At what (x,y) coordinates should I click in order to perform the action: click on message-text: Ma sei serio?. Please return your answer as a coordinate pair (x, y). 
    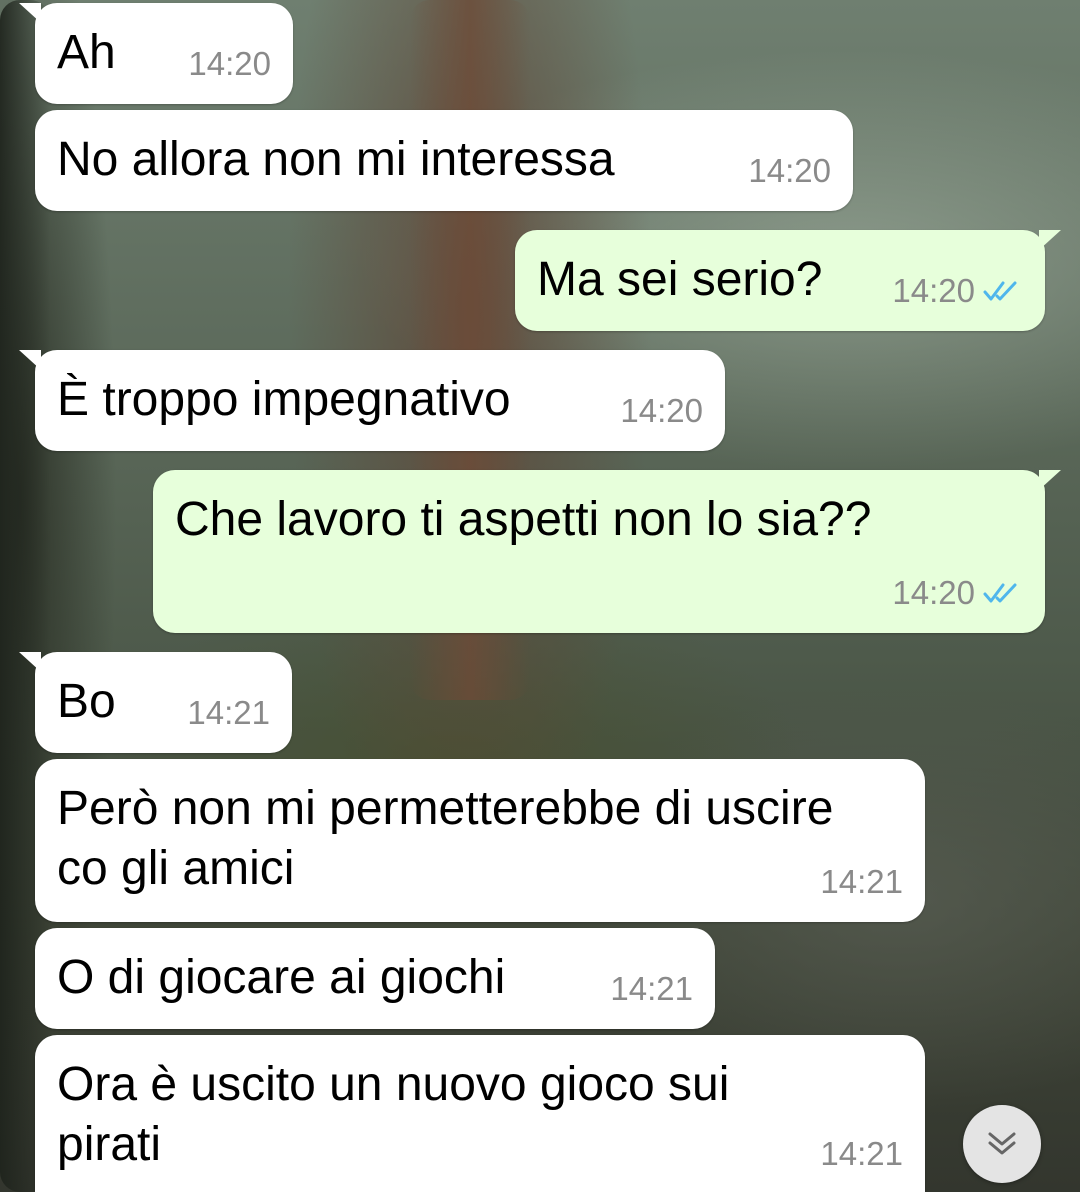
    Looking at the image, I should click on (680, 279).